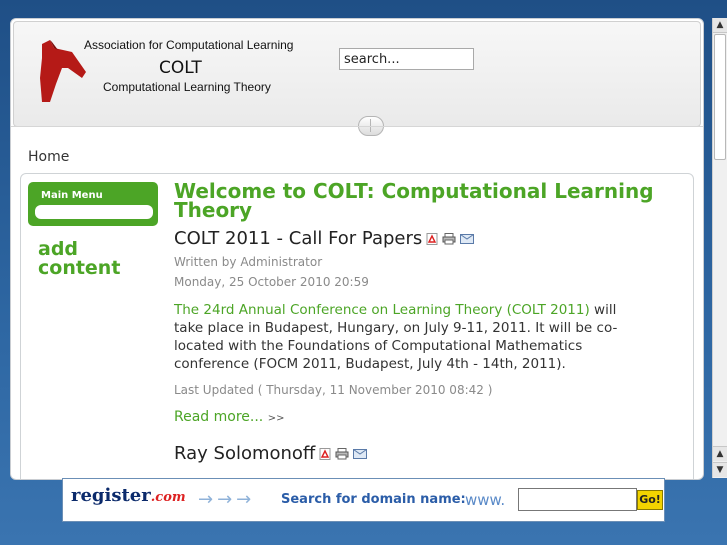  What do you see at coordinates (227, 499) in the screenshot?
I see `arrow-icon: →→→` at bounding box center [227, 499].